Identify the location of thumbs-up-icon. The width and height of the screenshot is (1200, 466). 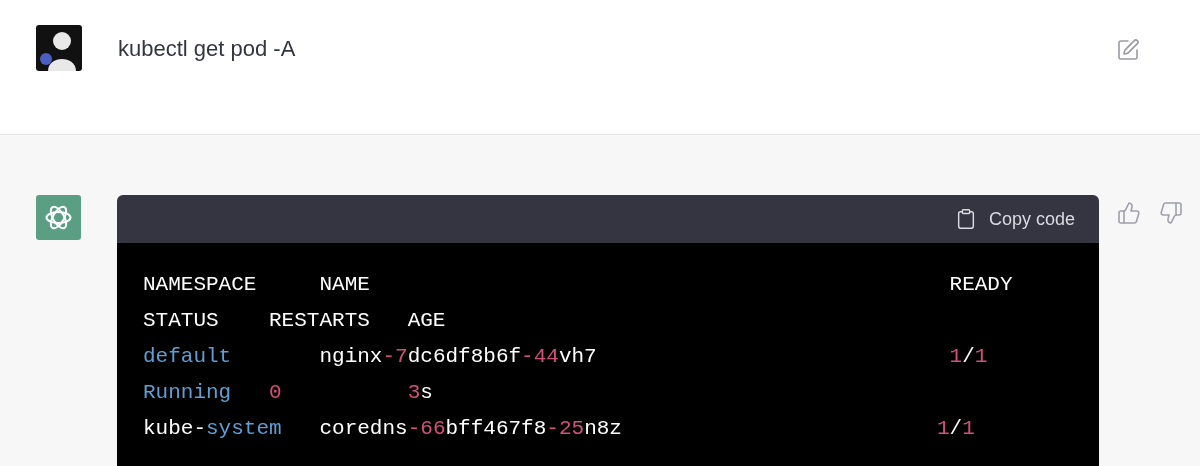
(1129, 213).